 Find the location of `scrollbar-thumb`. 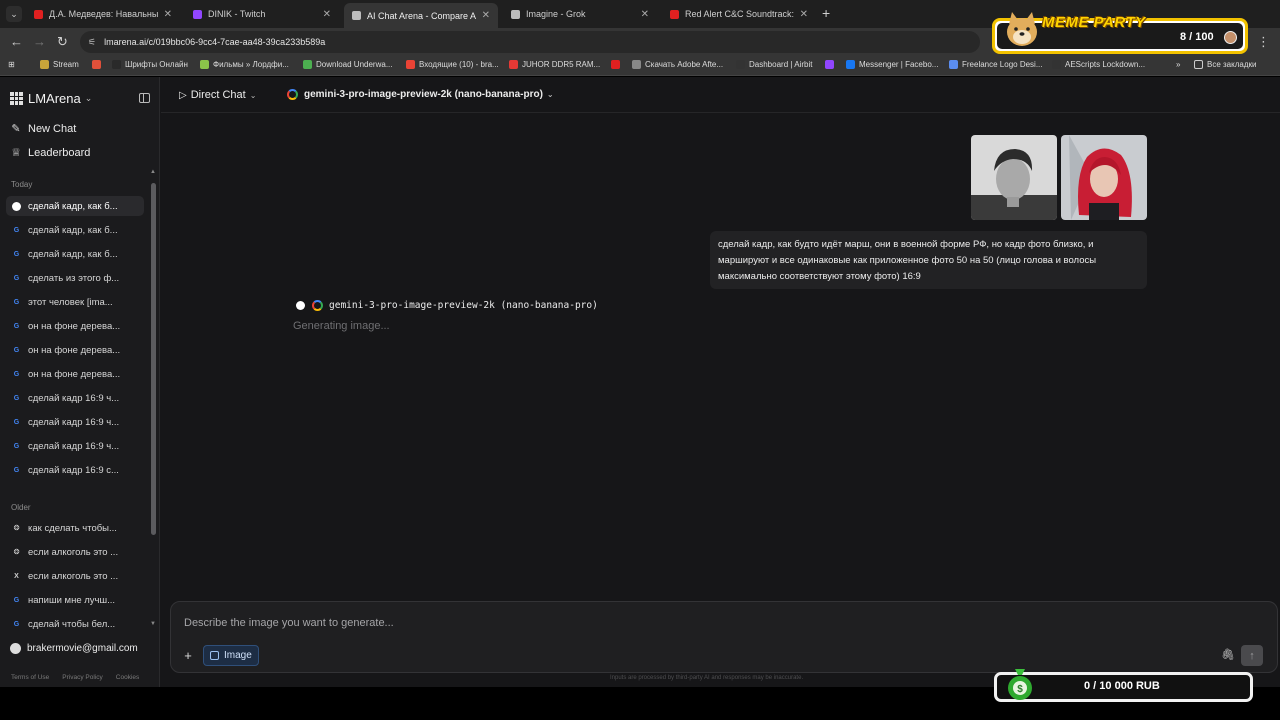

scrollbar-thumb is located at coordinates (153, 359).